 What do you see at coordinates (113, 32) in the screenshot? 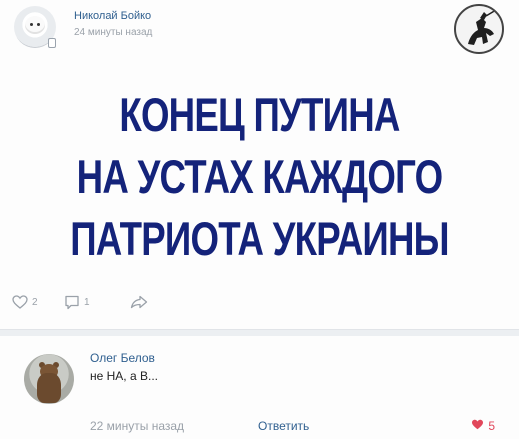
I see `post-timestamp: 24 минуты назад` at bounding box center [113, 32].